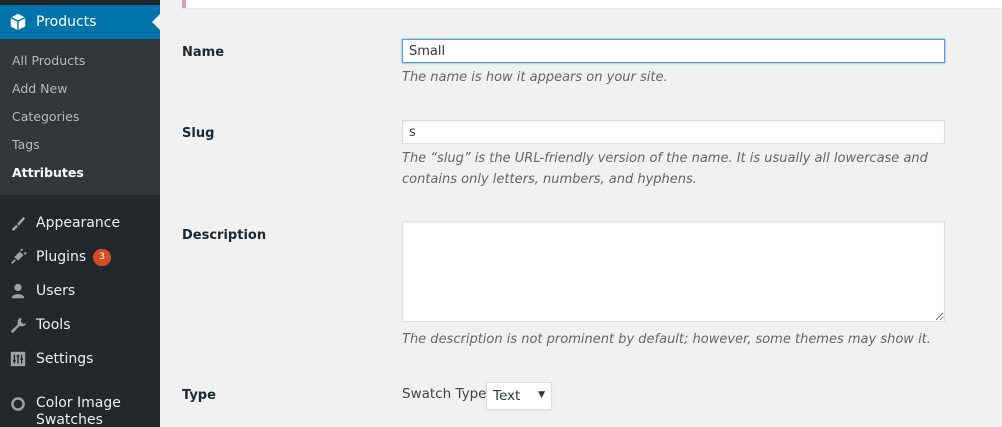 This screenshot has height=427, width=1002. Describe the element at coordinates (673, 271) in the screenshot. I see `description-textarea` at that location.